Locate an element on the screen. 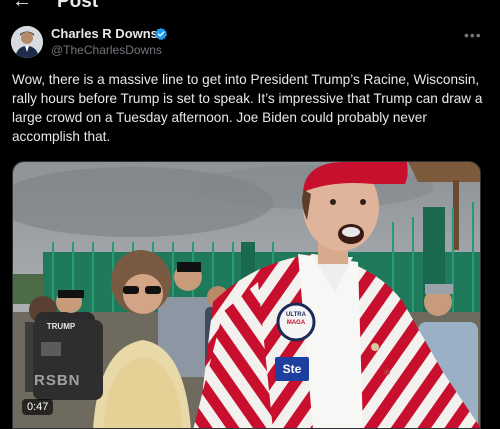 The height and width of the screenshot is (429, 500). author-avatar is located at coordinates (27, 42).